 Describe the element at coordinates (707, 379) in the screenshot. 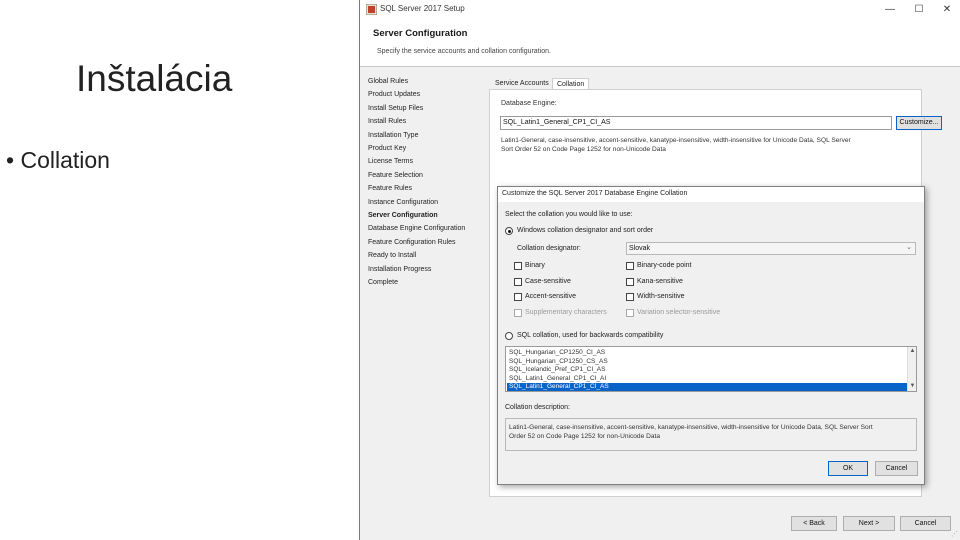

I see `list-item: SQL_Latin1_General_CP1_CI_AI` at that location.